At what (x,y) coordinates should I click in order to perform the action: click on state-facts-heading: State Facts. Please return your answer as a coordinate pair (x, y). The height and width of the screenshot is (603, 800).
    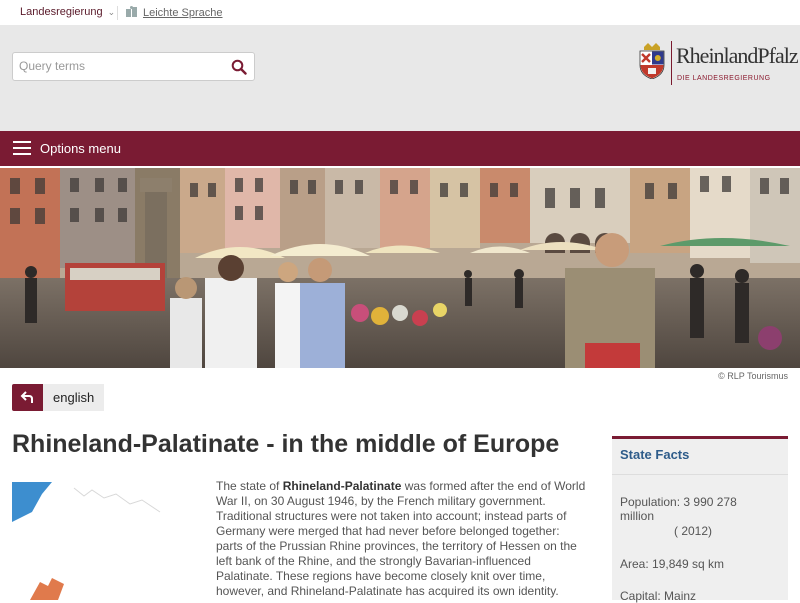
    Looking at the image, I should click on (700, 457).